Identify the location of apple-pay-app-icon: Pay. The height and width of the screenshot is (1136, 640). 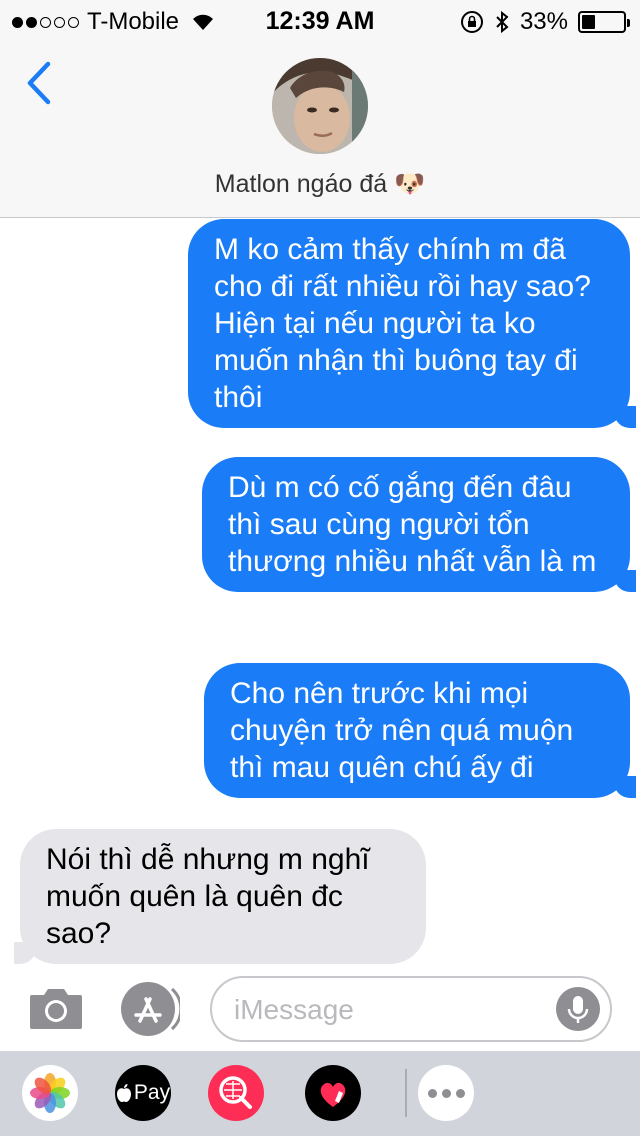
(143, 1093).